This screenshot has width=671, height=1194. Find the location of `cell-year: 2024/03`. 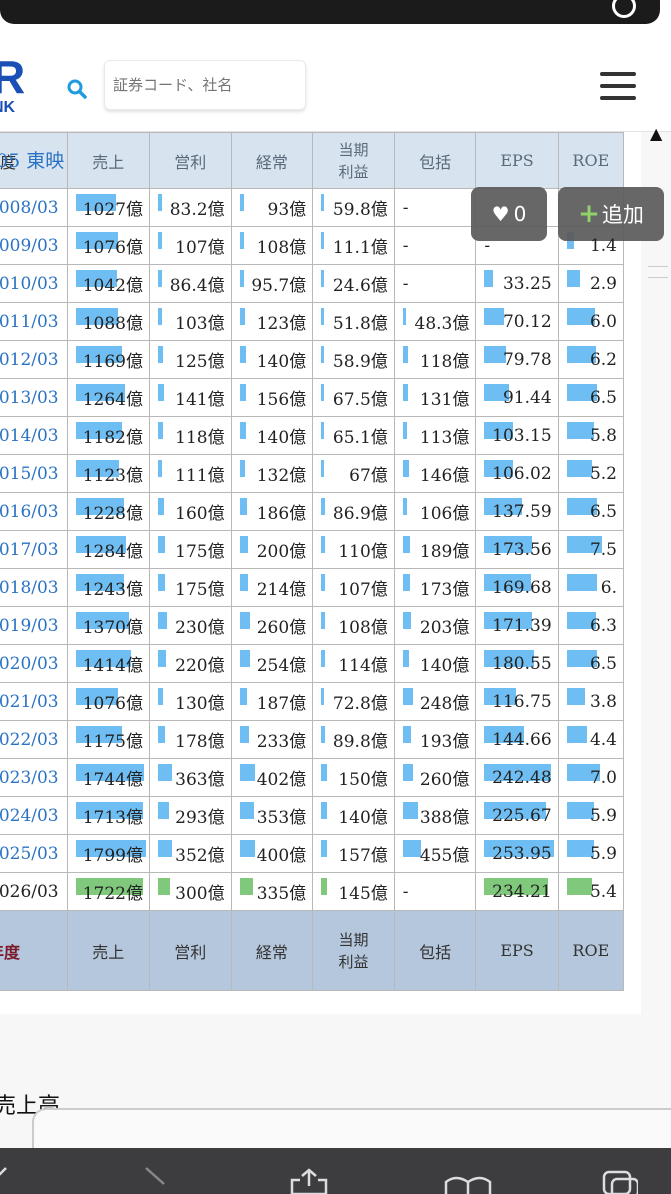

cell-year: 2024/03 is located at coordinates (34, 815).